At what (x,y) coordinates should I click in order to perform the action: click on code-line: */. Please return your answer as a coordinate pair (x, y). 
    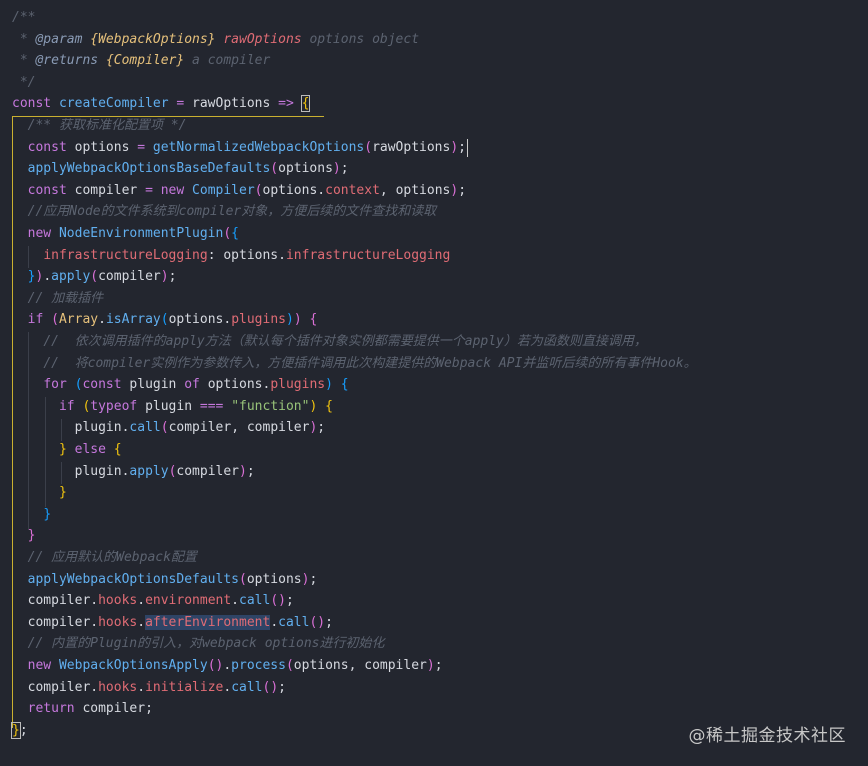
    Looking at the image, I should click on (27, 82).